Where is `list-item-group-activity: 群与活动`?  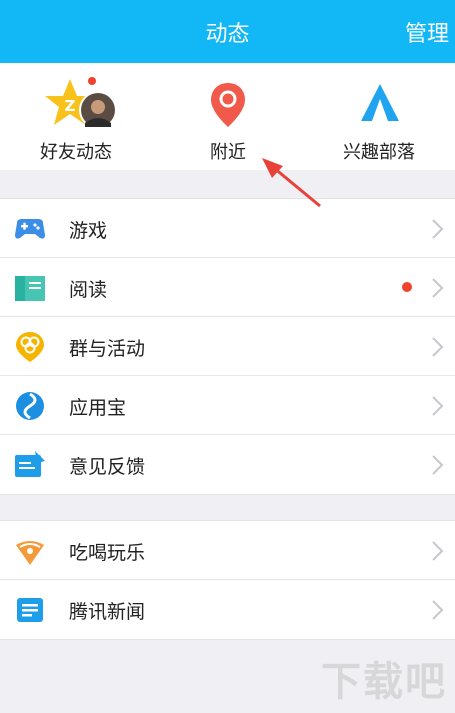 list-item-group-activity: 群与活动 is located at coordinates (227, 346).